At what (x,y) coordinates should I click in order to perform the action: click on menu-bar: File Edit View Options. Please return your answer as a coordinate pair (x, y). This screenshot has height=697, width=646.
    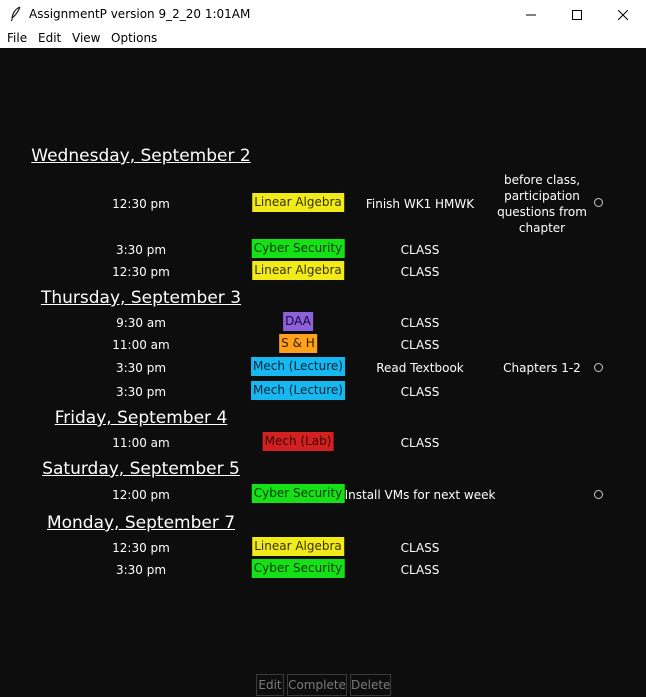
    Looking at the image, I should click on (323, 38).